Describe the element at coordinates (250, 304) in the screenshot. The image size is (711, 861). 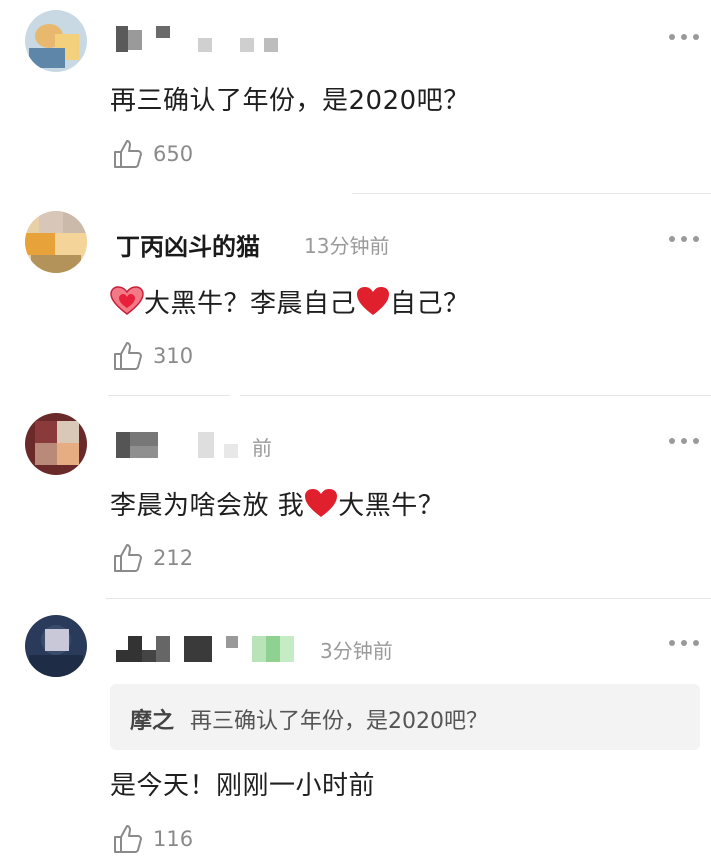
I see `comment-text-part: 大黑牛？李晨自己` at that location.